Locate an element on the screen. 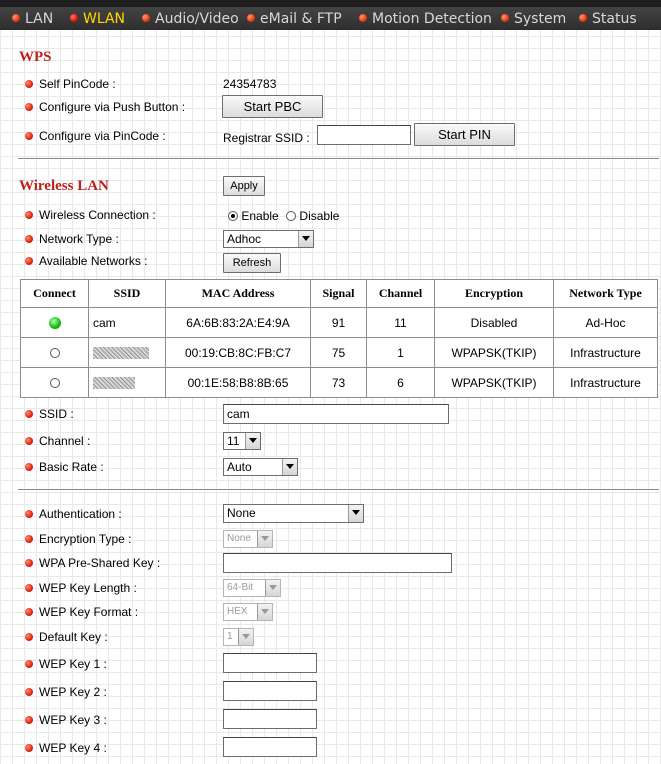 This screenshot has height=764, width=661. wep-key-4-input is located at coordinates (270, 747).